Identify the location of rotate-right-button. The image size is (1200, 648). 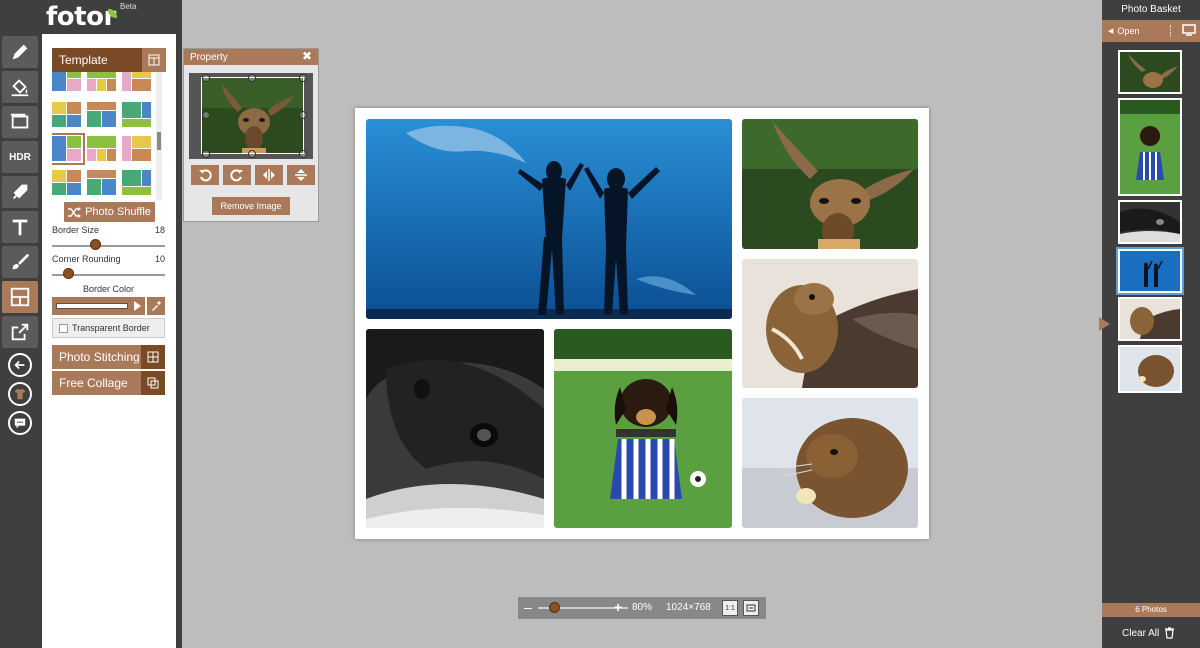
(237, 175).